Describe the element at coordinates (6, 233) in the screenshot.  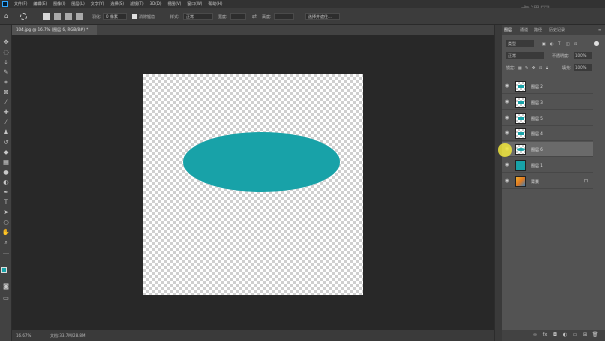
I see `hand-tool-icon: ✋` at that location.